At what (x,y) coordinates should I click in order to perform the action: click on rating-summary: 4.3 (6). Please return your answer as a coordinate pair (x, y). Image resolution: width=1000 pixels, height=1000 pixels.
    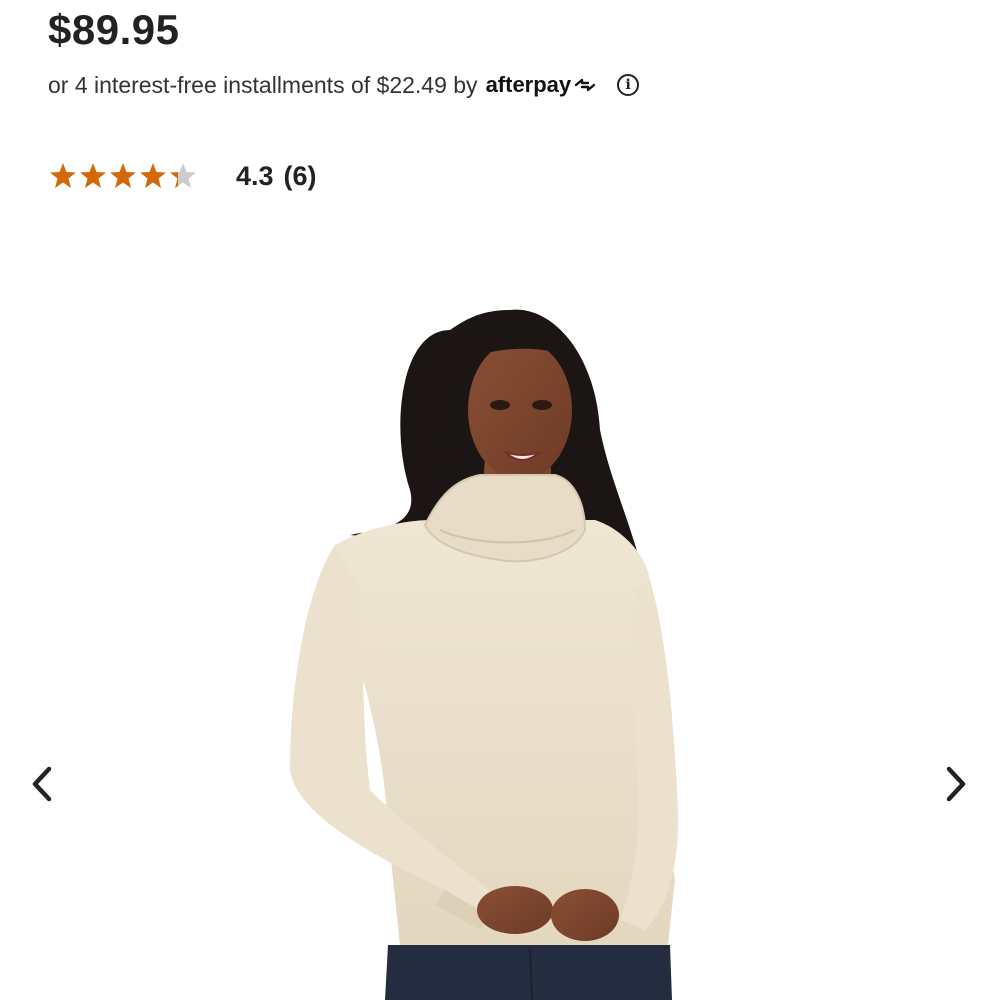
    Looking at the image, I should click on (182, 176).